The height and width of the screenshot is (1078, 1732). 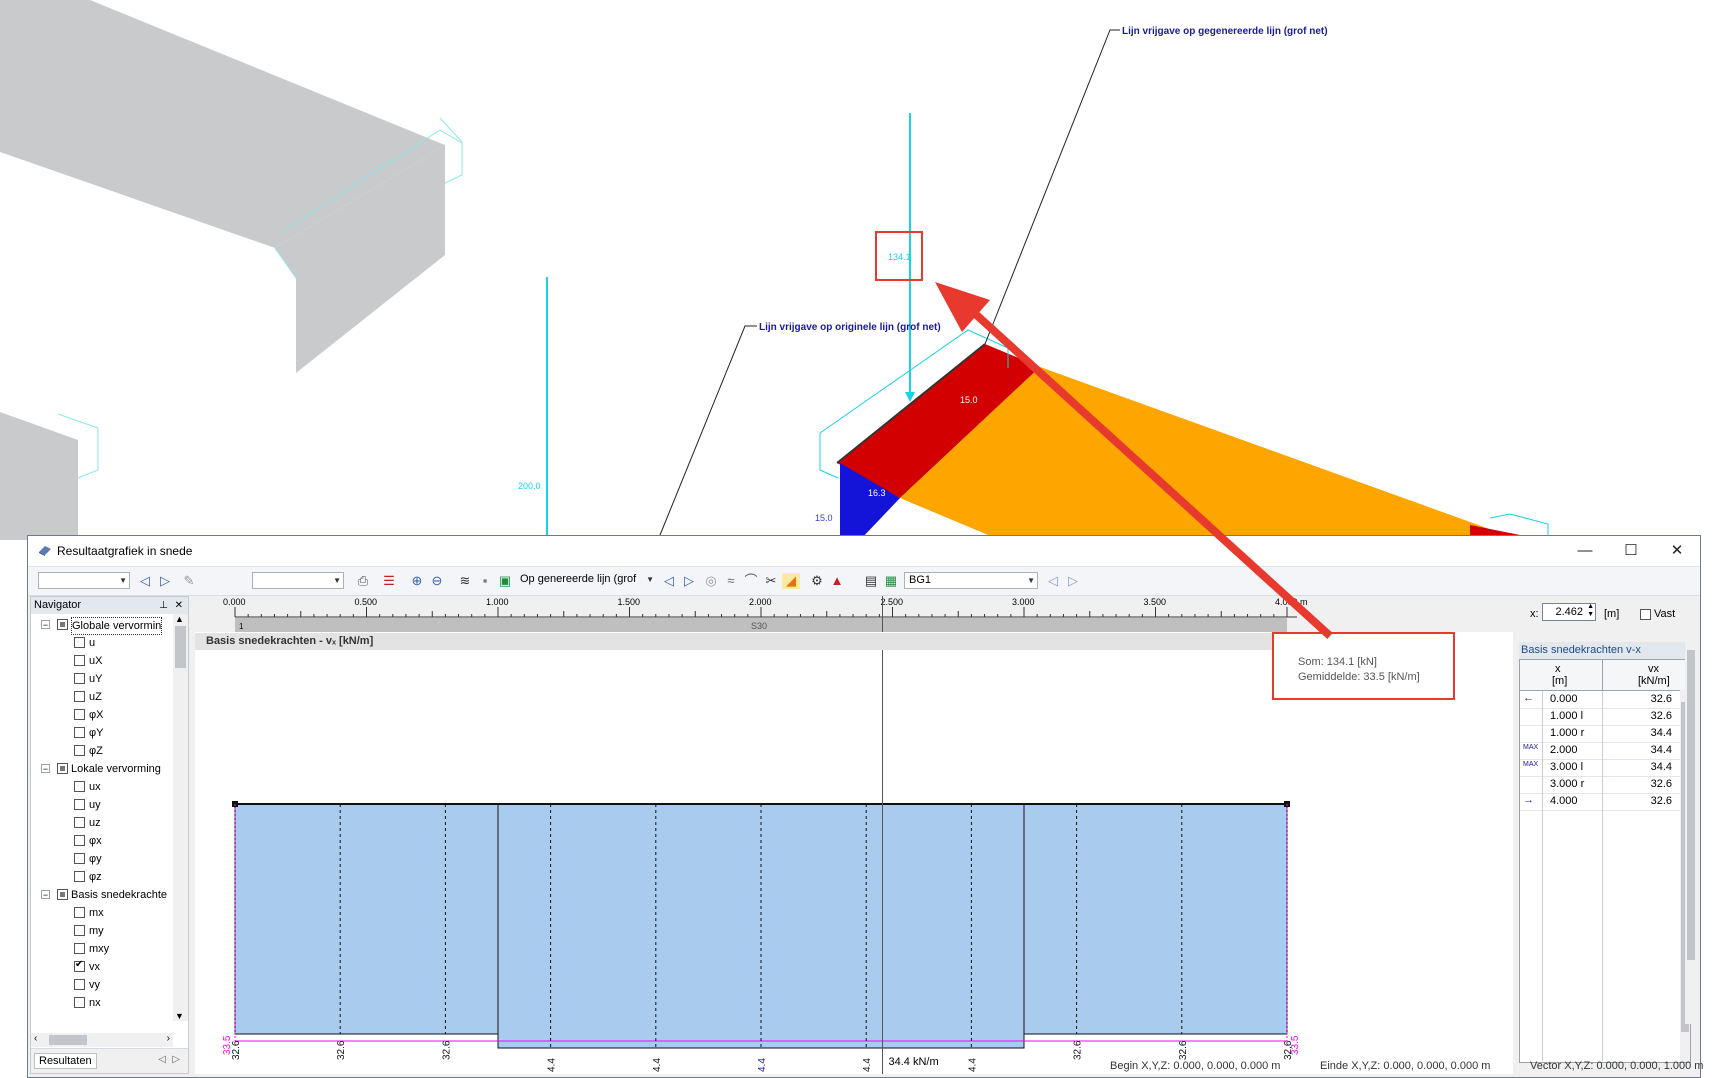 What do you see at coordinates (95, 823) in the screenshot?
I see `tree-item-label: uz` at bounding box center [95, 823].